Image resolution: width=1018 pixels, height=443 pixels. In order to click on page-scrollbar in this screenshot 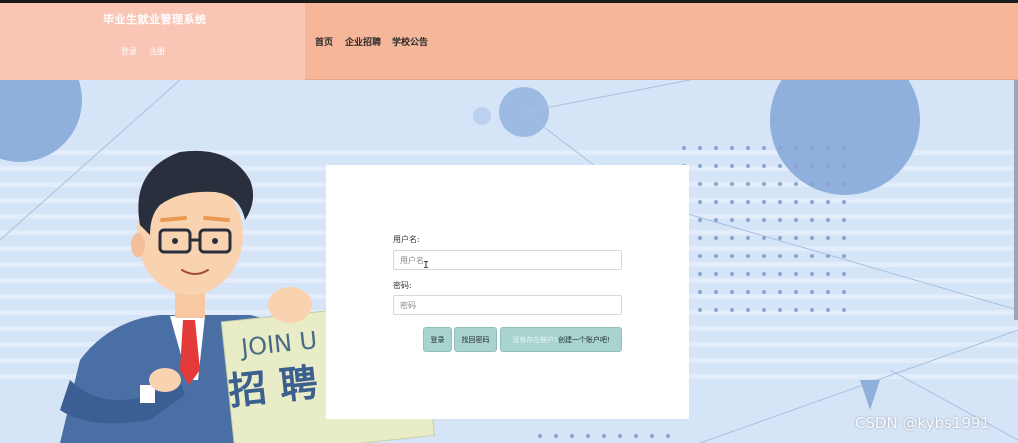, I will do `click(1016, 200)`.